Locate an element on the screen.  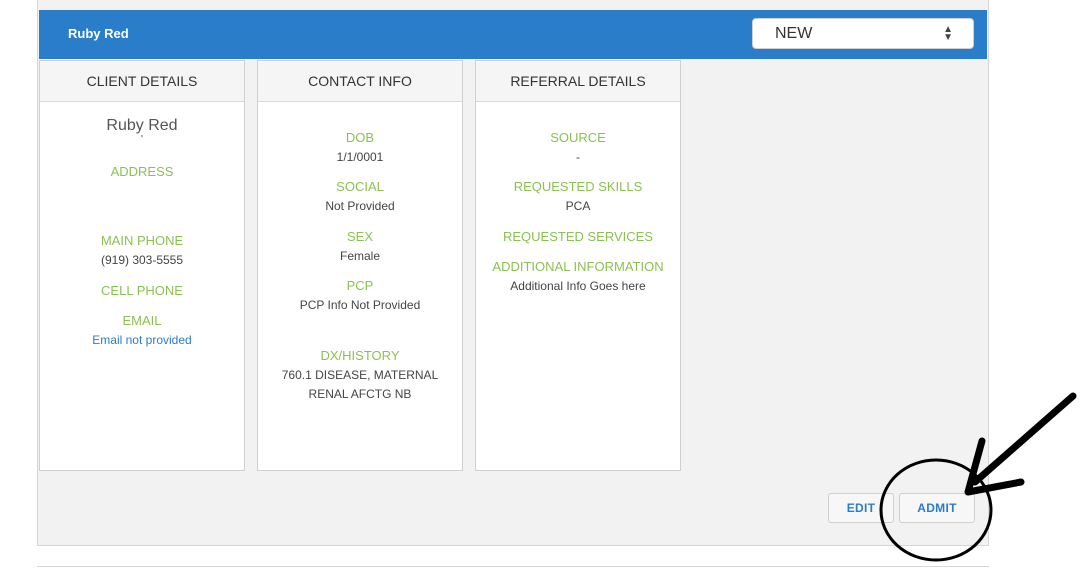
dx-history-line1: 760.1 DISEASE, MATERNAL is located at coordinates (360, 375).